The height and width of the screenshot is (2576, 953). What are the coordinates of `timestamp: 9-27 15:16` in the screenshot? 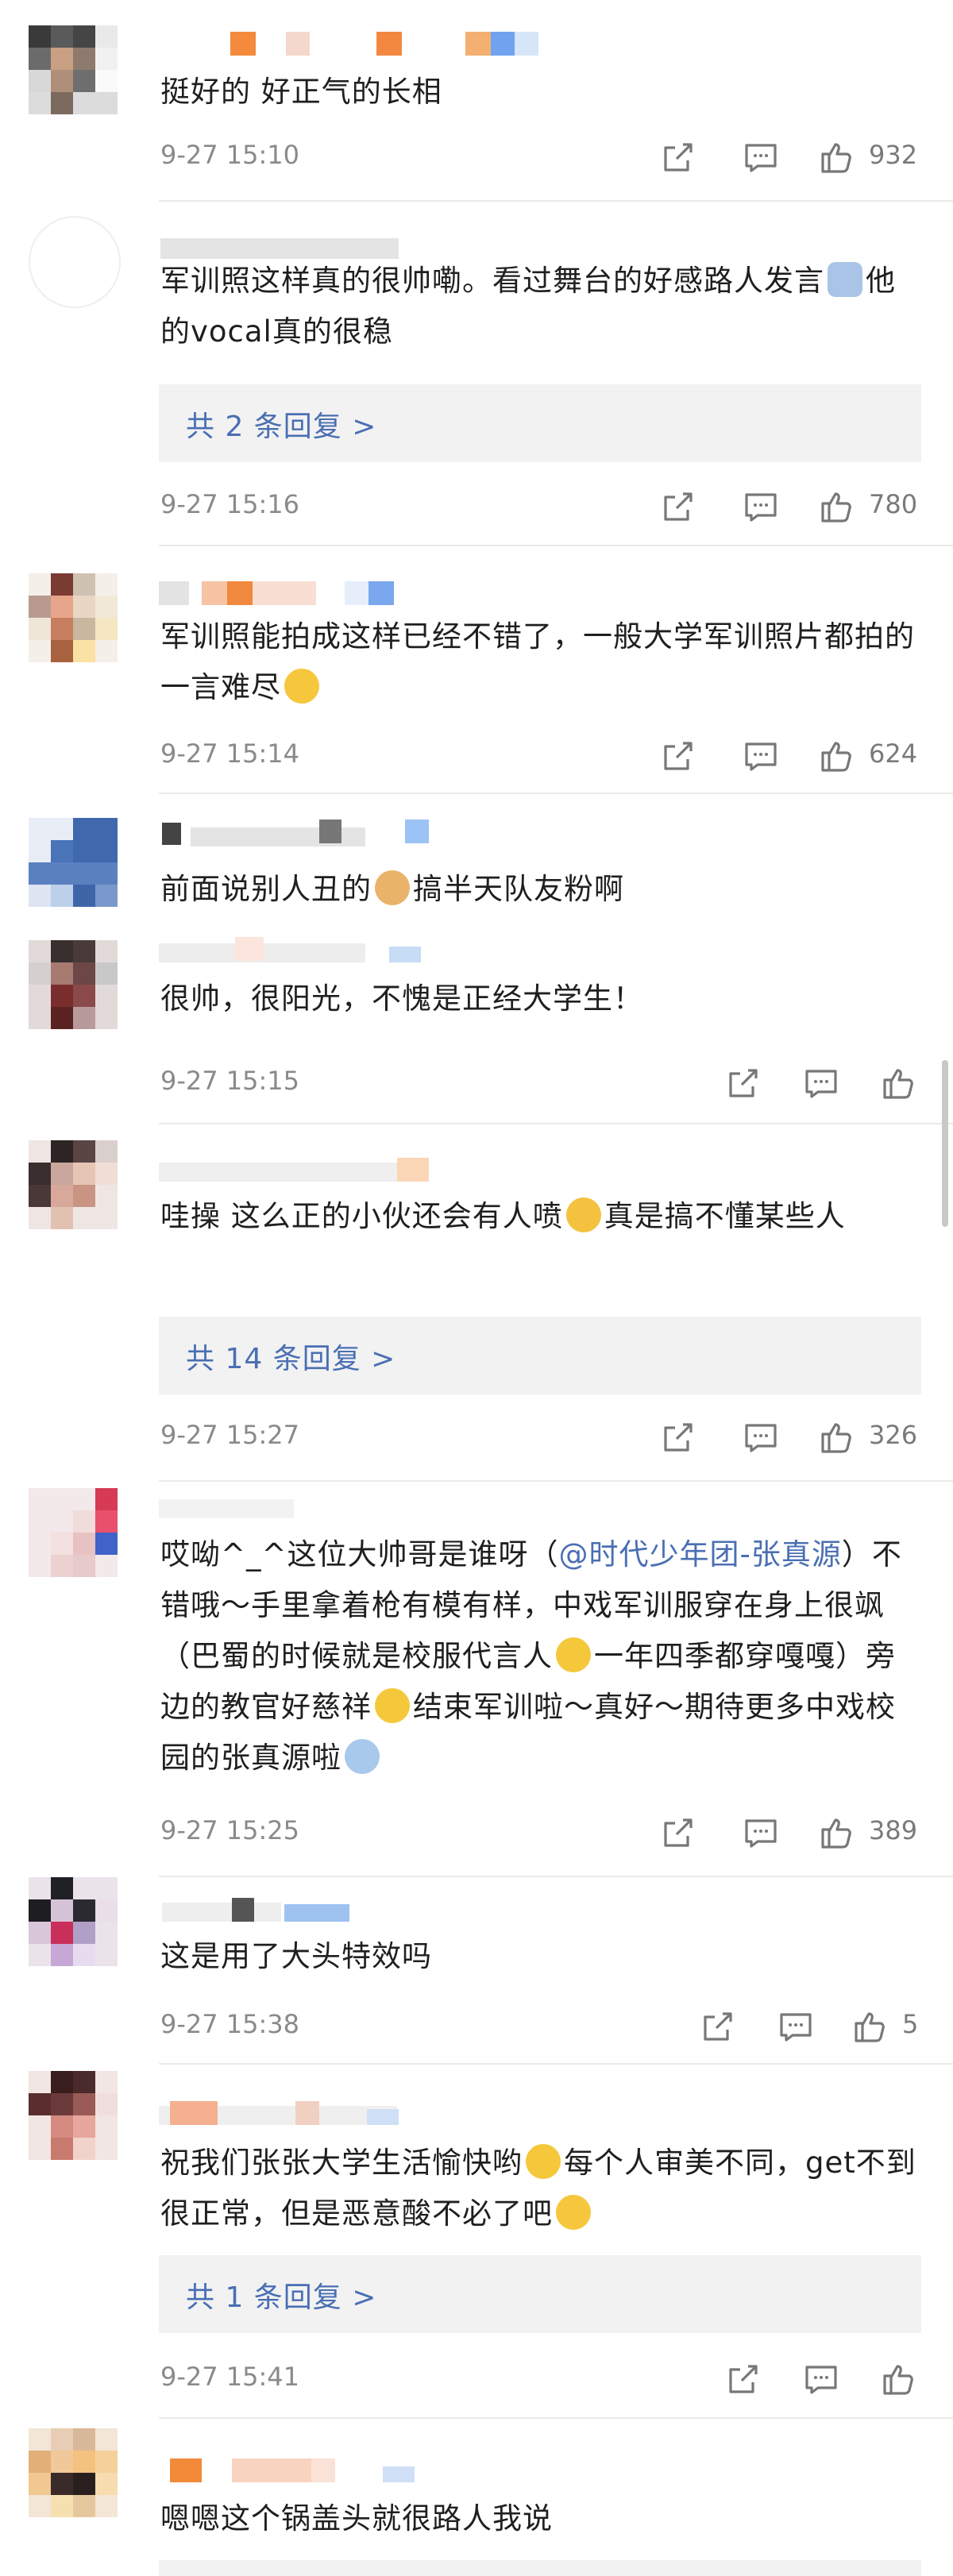 It's located at (230, 504).